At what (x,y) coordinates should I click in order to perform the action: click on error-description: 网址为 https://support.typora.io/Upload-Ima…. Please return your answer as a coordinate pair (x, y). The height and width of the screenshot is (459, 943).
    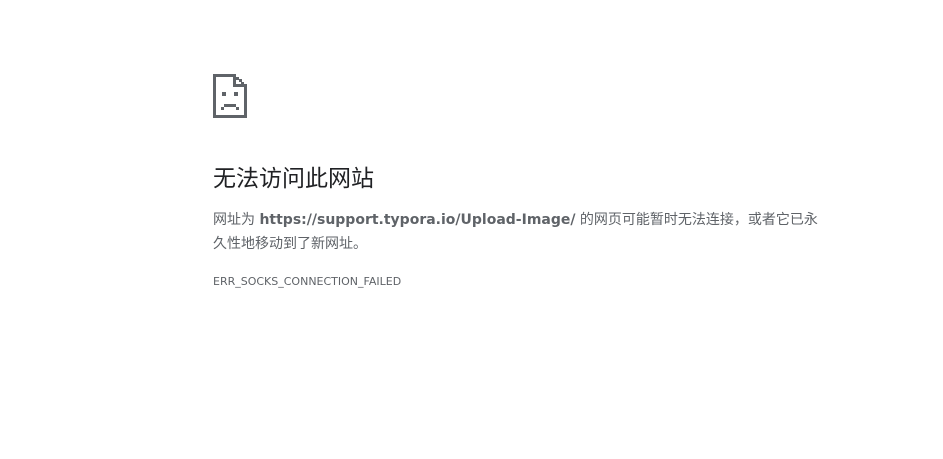
    Looking at the image, I should click on (518, 232).